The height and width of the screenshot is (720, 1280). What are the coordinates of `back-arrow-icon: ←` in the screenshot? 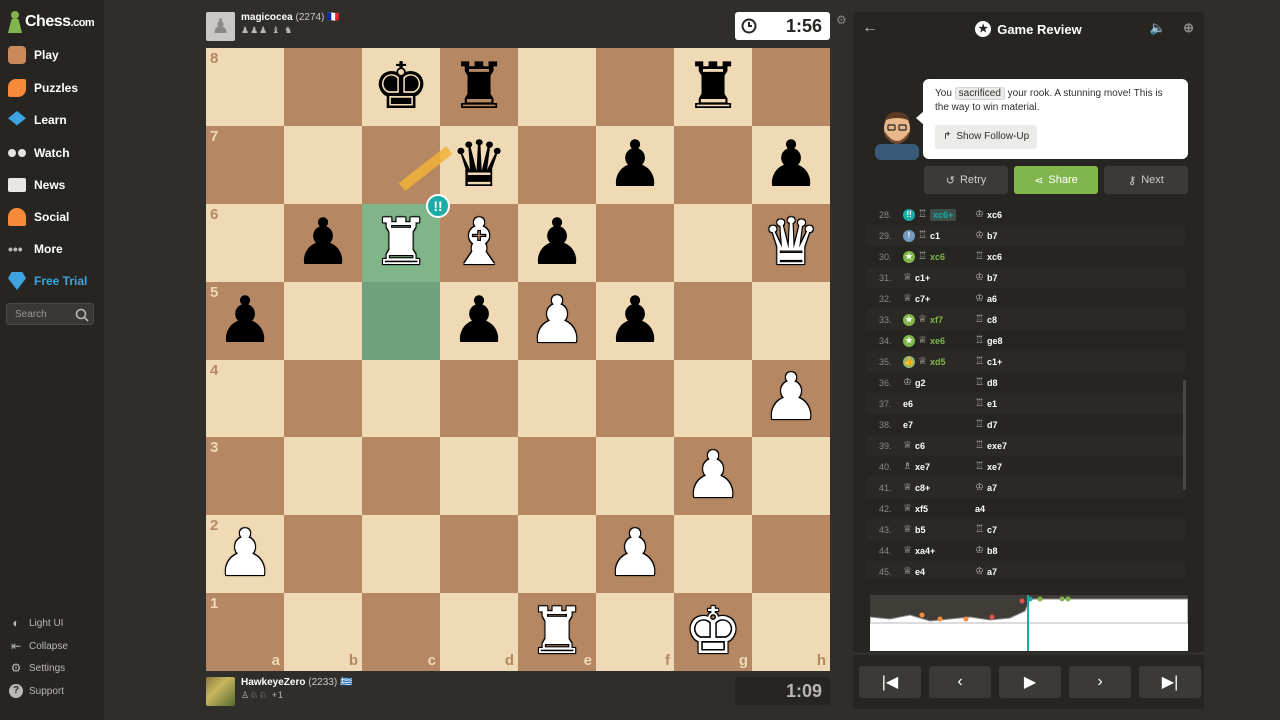 It's located at (870, 28).